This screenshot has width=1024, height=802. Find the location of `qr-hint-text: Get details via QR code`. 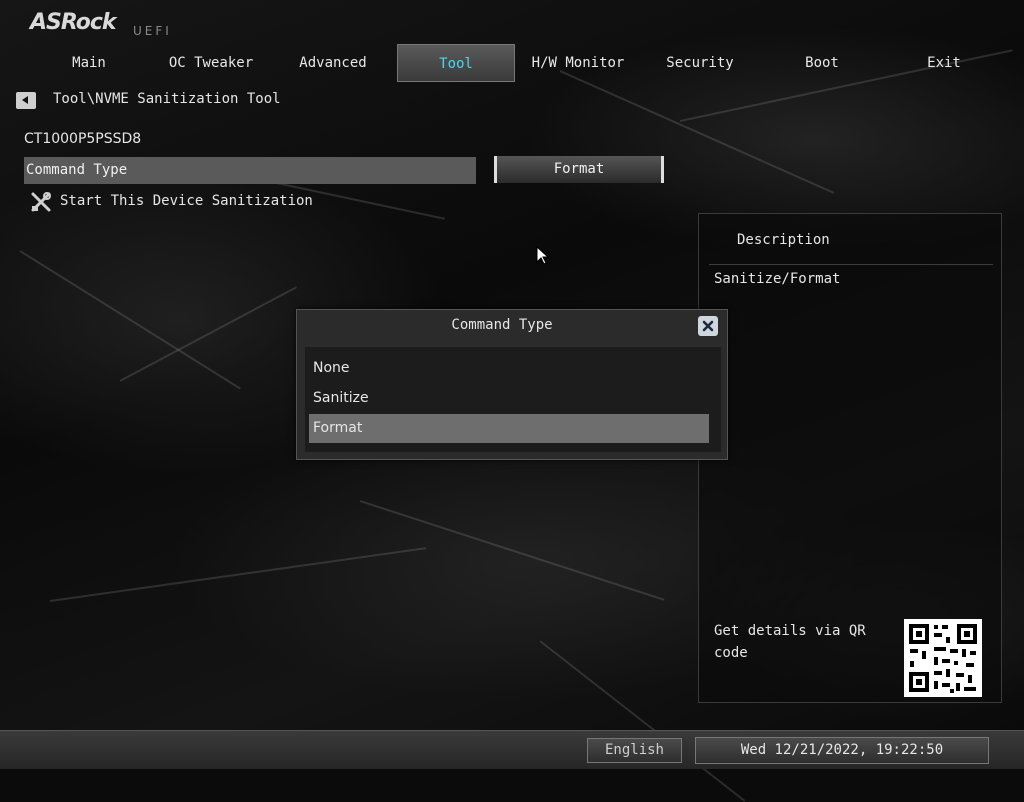

qr-hint-text: Get details via QR code is located at coordinates (790, 642).